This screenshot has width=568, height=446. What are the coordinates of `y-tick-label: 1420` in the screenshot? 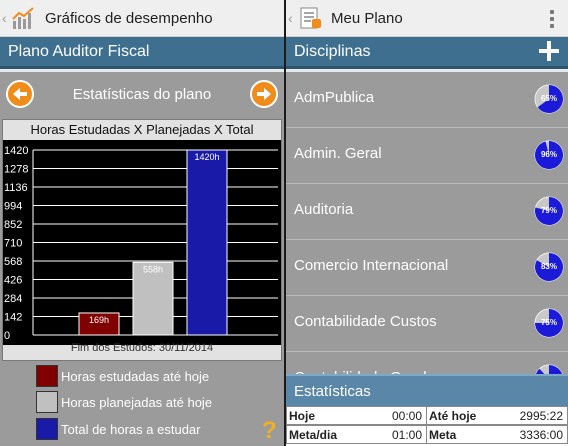 It's located at (16, 151).